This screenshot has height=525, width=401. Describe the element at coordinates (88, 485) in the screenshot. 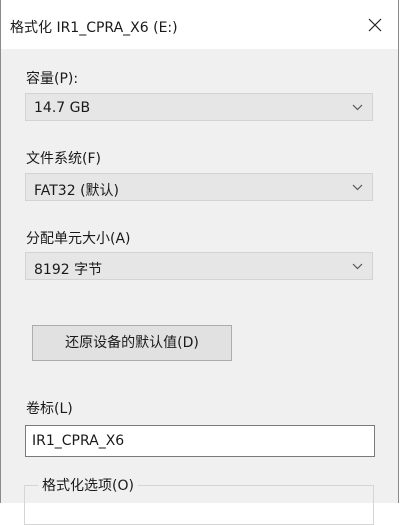

I see `format-options-label: 格式化选项(O)` at that location.